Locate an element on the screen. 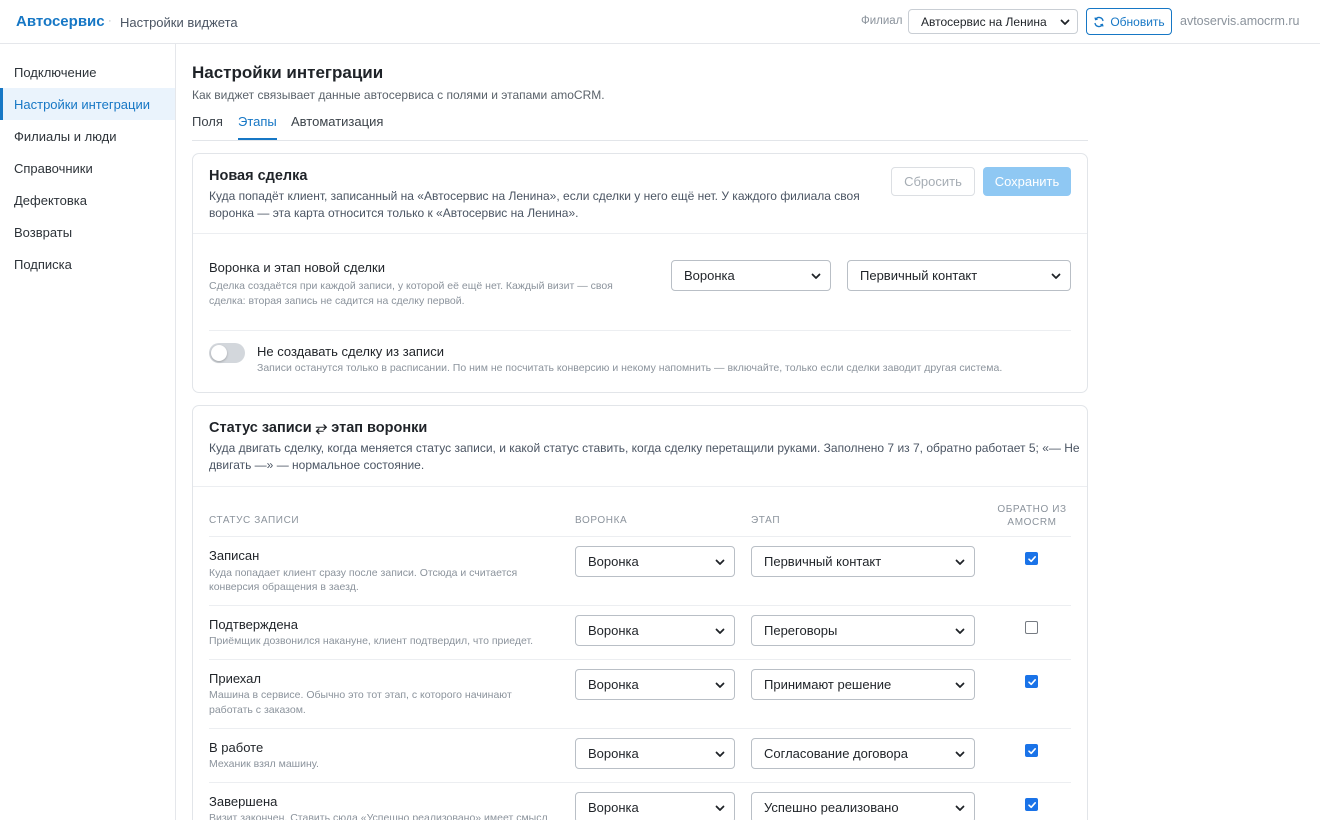 This screenshot has width=1320, height=820. sidebar-item-label: Подписка is located at coordinates (43, 264).